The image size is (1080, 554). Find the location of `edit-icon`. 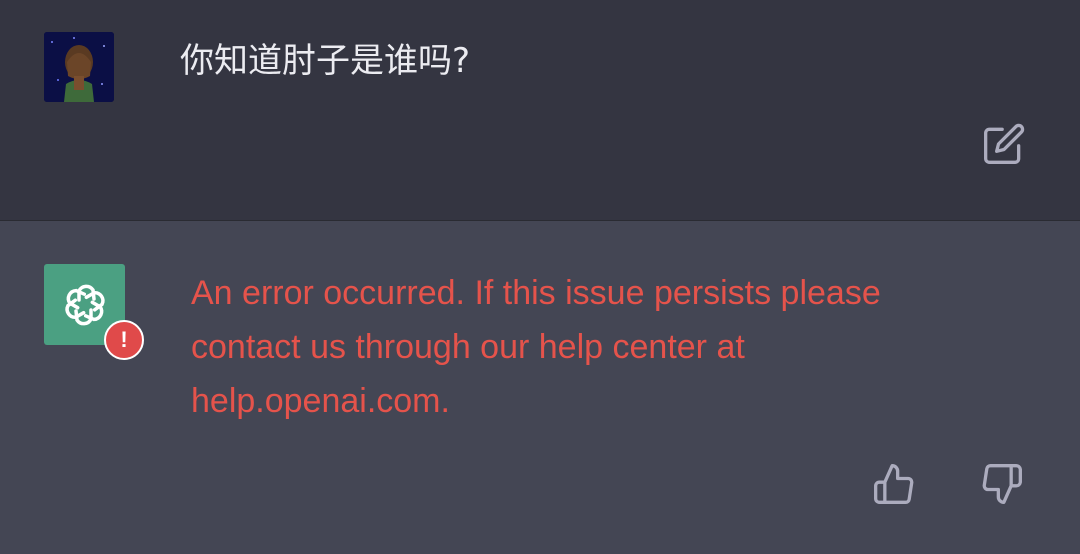

edit-icon is located at coordinates (1004, 143).